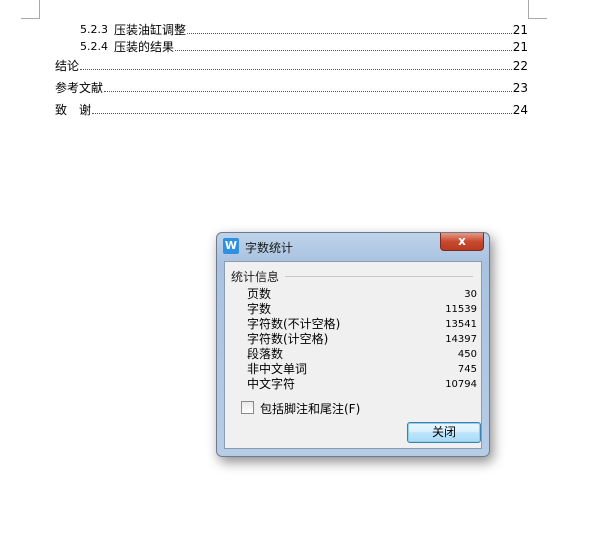 Image resolution: width=596 pixels, height=560 pixels. What do you see at coordinates (467, 354) in the screenshot?
I see `stat-value: 450` at bounding box center [467, 354].